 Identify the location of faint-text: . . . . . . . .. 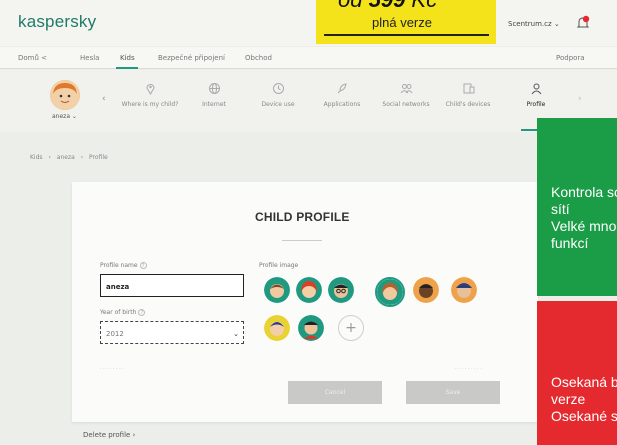
(112, 368).